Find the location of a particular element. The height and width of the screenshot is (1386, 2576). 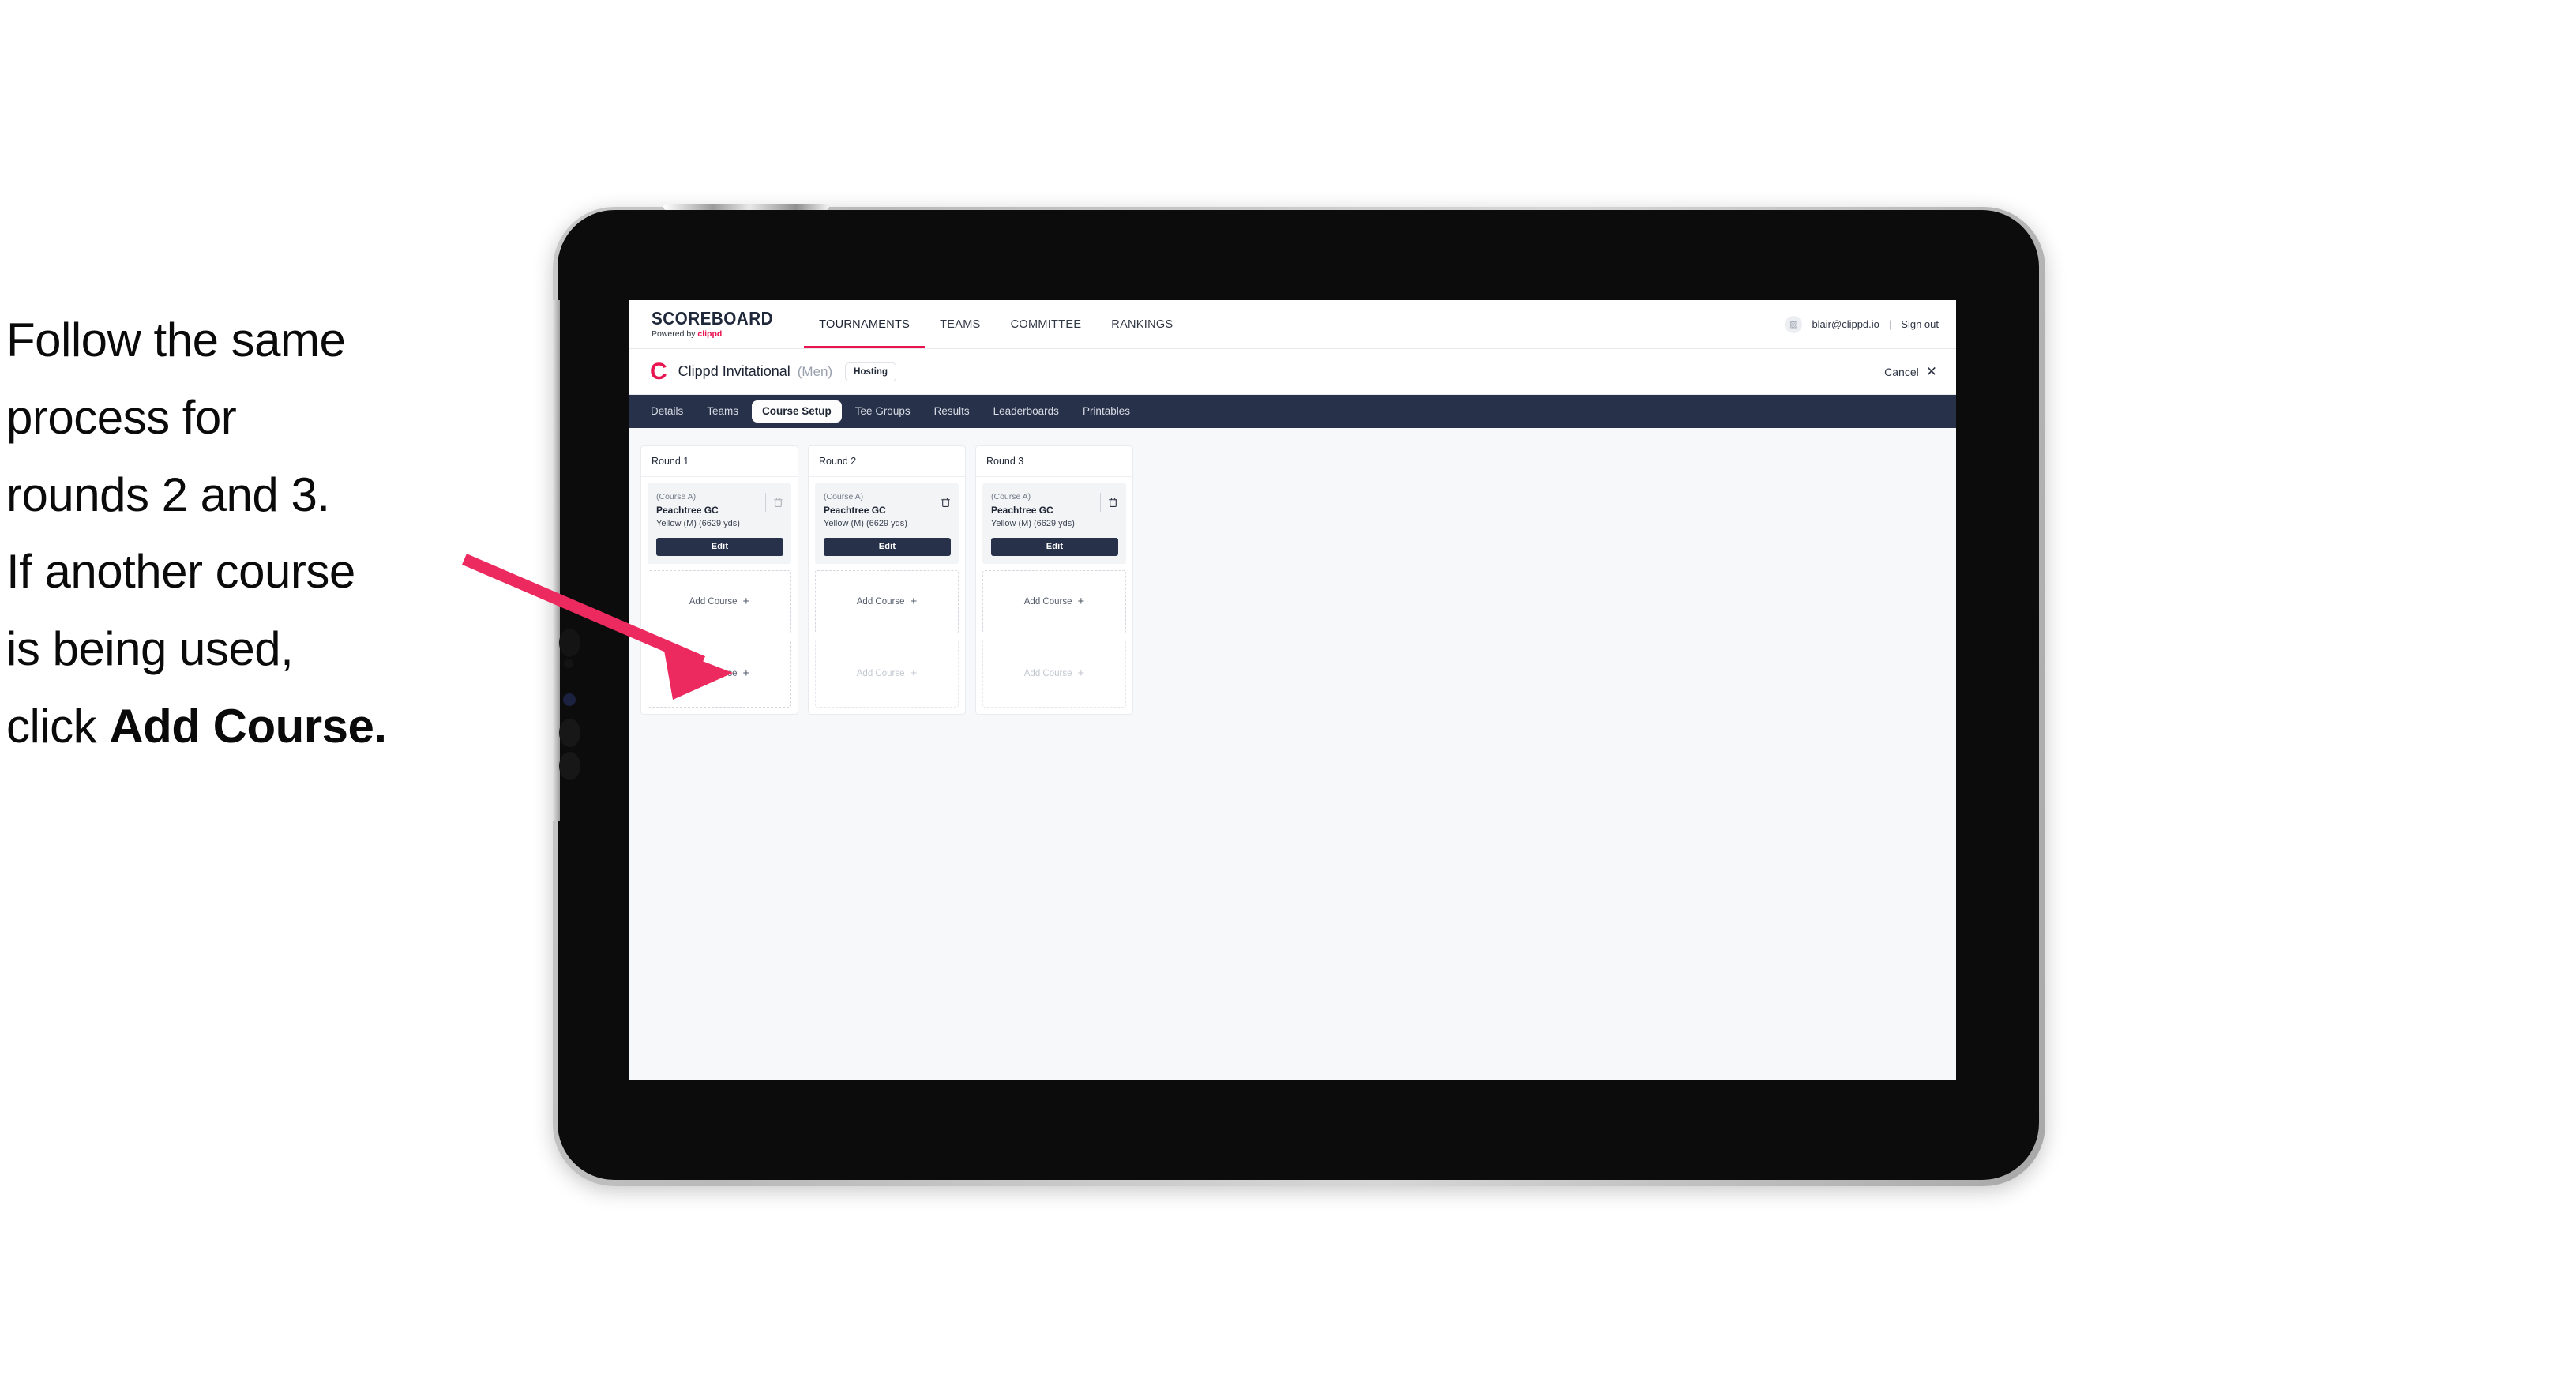

page-title: Clippd Invitational is located at coordinates (734, 371).